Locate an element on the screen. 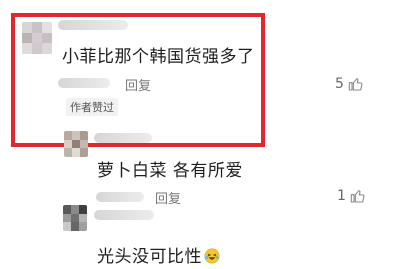  like-count: 5 is located at coordinates (339, 84).